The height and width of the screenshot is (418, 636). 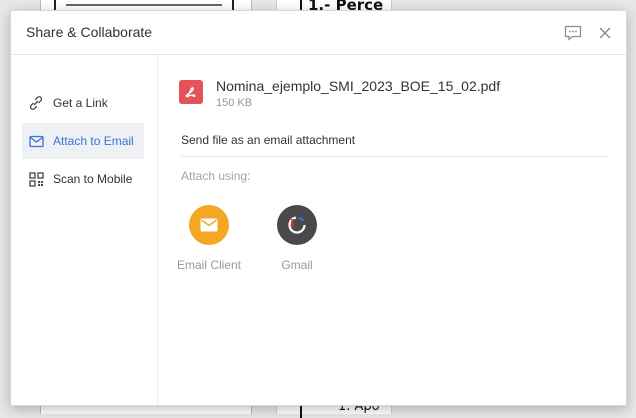 I want to click on feedback-icon, so click(x=573, y=33).